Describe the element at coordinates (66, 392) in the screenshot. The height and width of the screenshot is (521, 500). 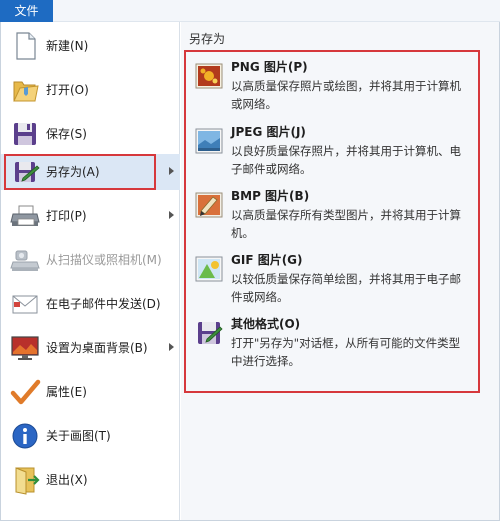
I see `menu-item-label: 属性(E)` at that location.